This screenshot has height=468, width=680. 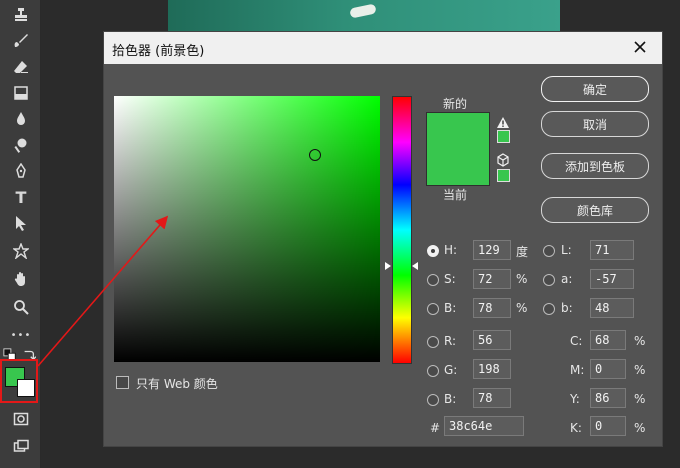 I want to click on a-field: -57, so click(x=612, y=279).